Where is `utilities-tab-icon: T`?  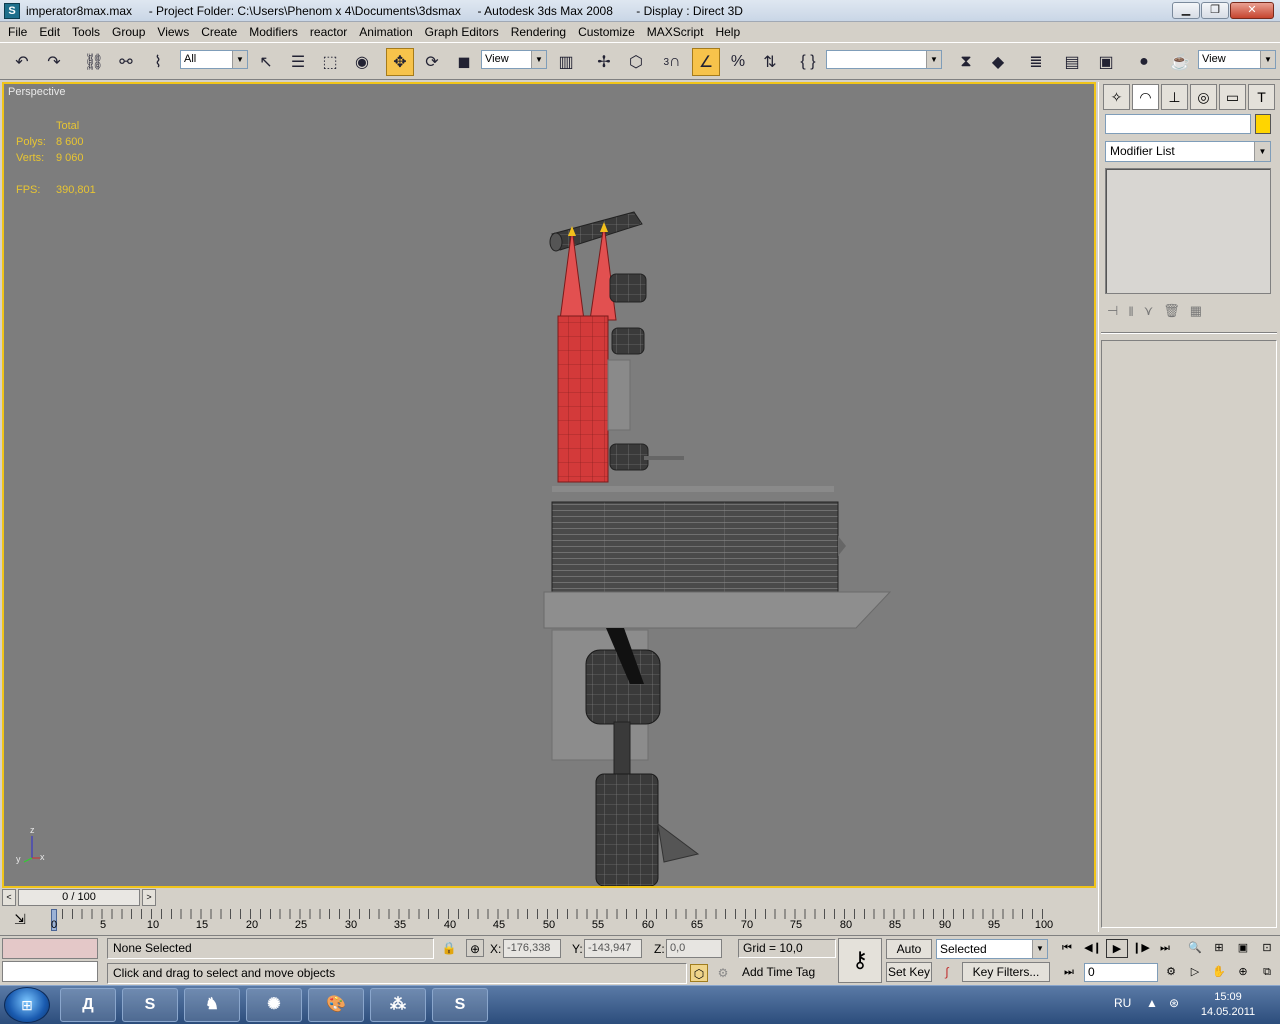
utilities-tab-icon: T is located at coordinates (1261, 97).